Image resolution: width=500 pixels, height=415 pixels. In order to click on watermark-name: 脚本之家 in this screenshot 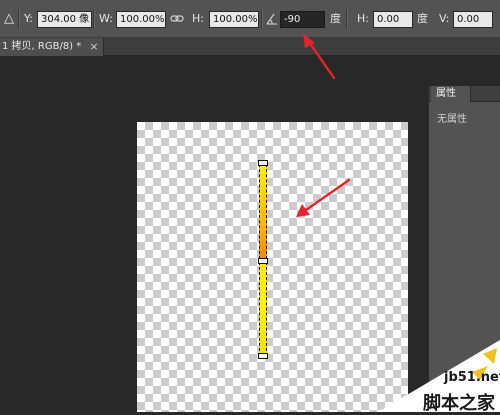, I will do `click(459, 403)`.